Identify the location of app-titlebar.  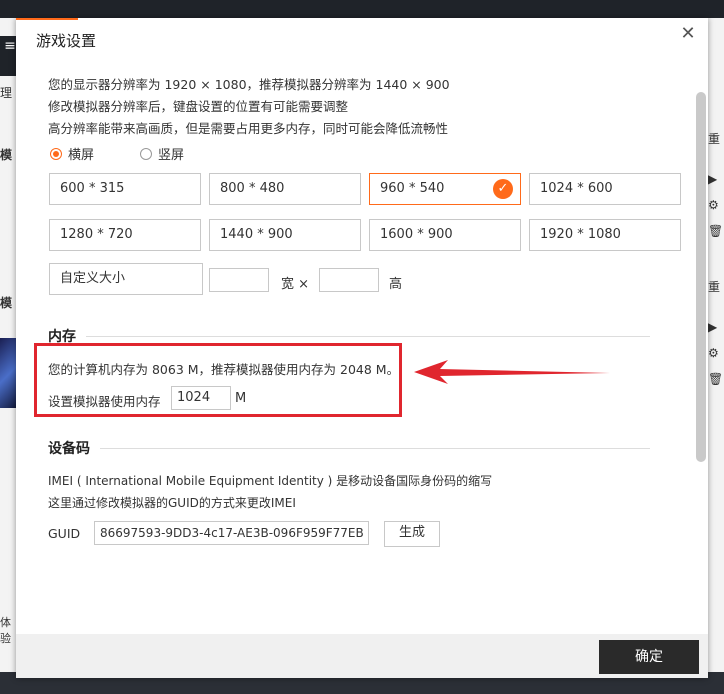
(362, 9).